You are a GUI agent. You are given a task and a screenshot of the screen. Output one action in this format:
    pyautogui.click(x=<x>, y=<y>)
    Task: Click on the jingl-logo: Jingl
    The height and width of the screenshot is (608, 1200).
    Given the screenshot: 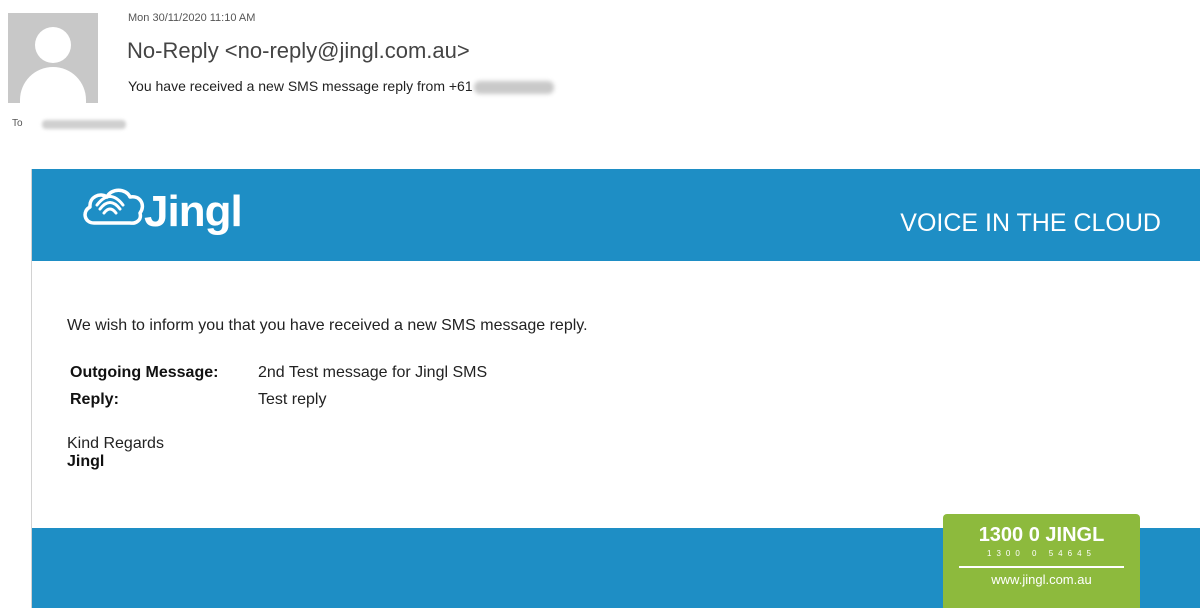 What is the action you would take?
    pyautogui.click(x=161, y=209)
    